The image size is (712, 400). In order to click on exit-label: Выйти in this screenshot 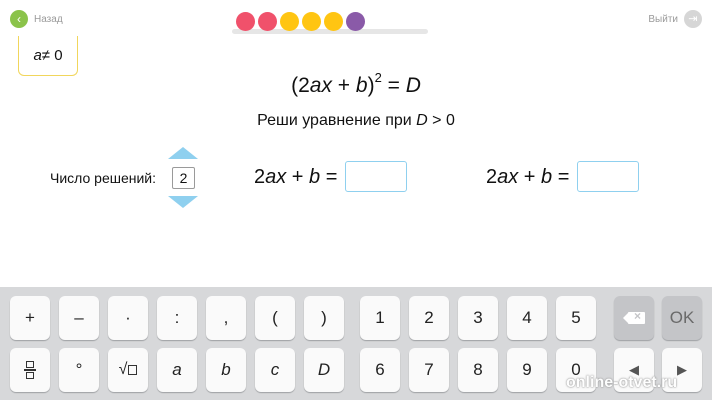, I will do `click(663, 19)`.